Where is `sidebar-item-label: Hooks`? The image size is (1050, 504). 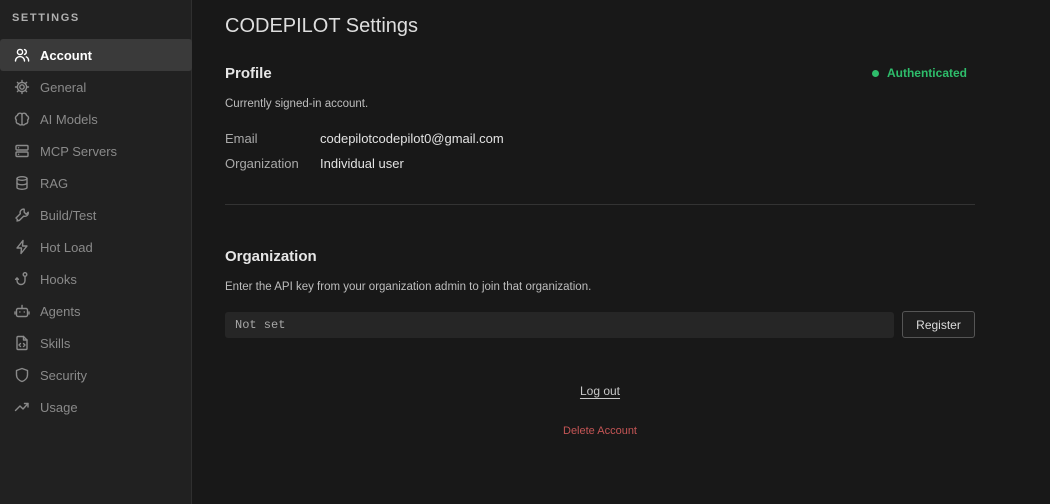 sidebar-item-label: Hooks is located at coordinates (58, 279).